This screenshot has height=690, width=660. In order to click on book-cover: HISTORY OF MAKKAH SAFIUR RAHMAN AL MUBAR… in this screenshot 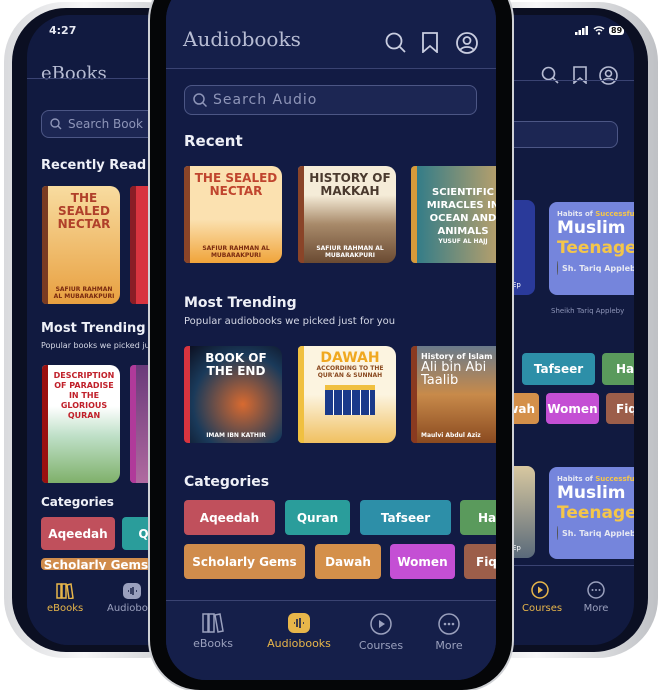, I will do `click(347, 214)`.